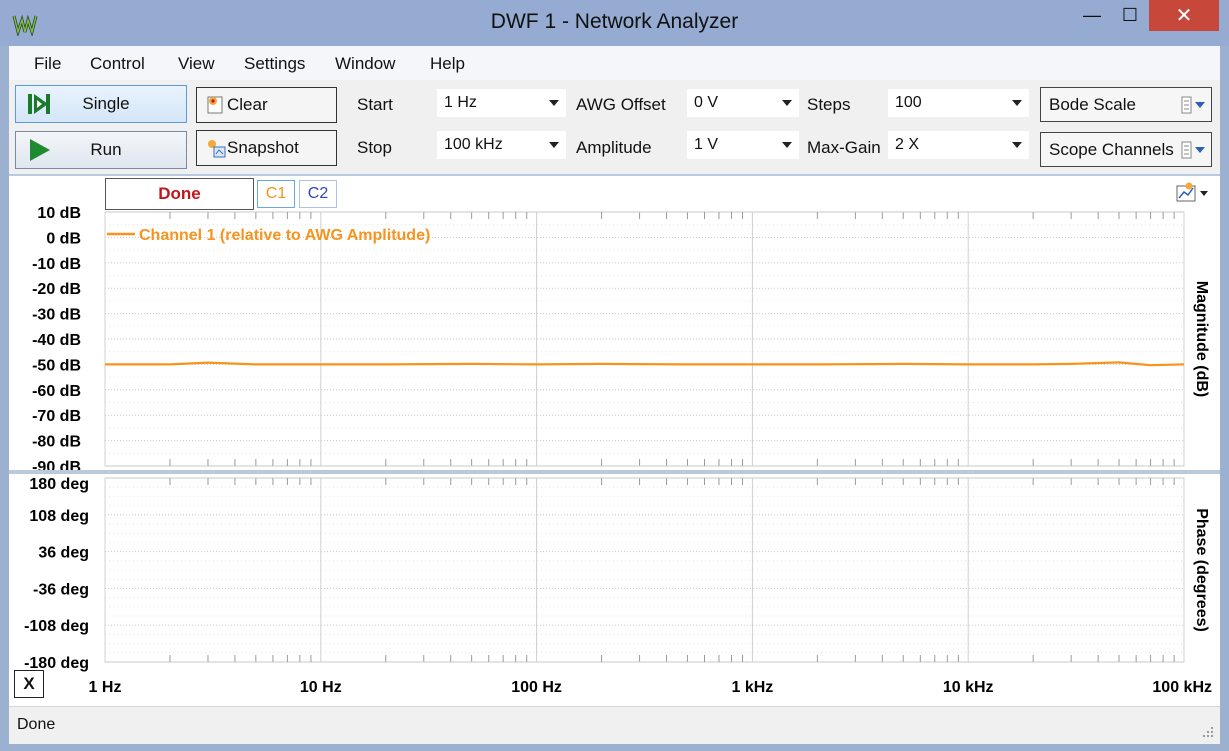 Image resolution: width=1229 pixels, height=751 pixels. Describe the element at coordinates (215, 105) in the screenshot. I see `clear-icon` at that location.